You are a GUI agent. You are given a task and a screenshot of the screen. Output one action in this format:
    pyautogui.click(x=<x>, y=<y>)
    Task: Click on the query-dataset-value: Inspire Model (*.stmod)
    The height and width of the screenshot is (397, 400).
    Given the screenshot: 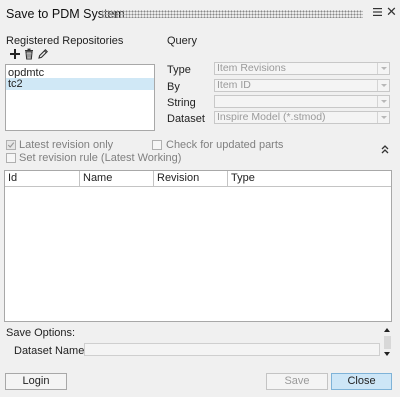 What is the action you would take?
    pyautogui.click(x=271, y=117)
    